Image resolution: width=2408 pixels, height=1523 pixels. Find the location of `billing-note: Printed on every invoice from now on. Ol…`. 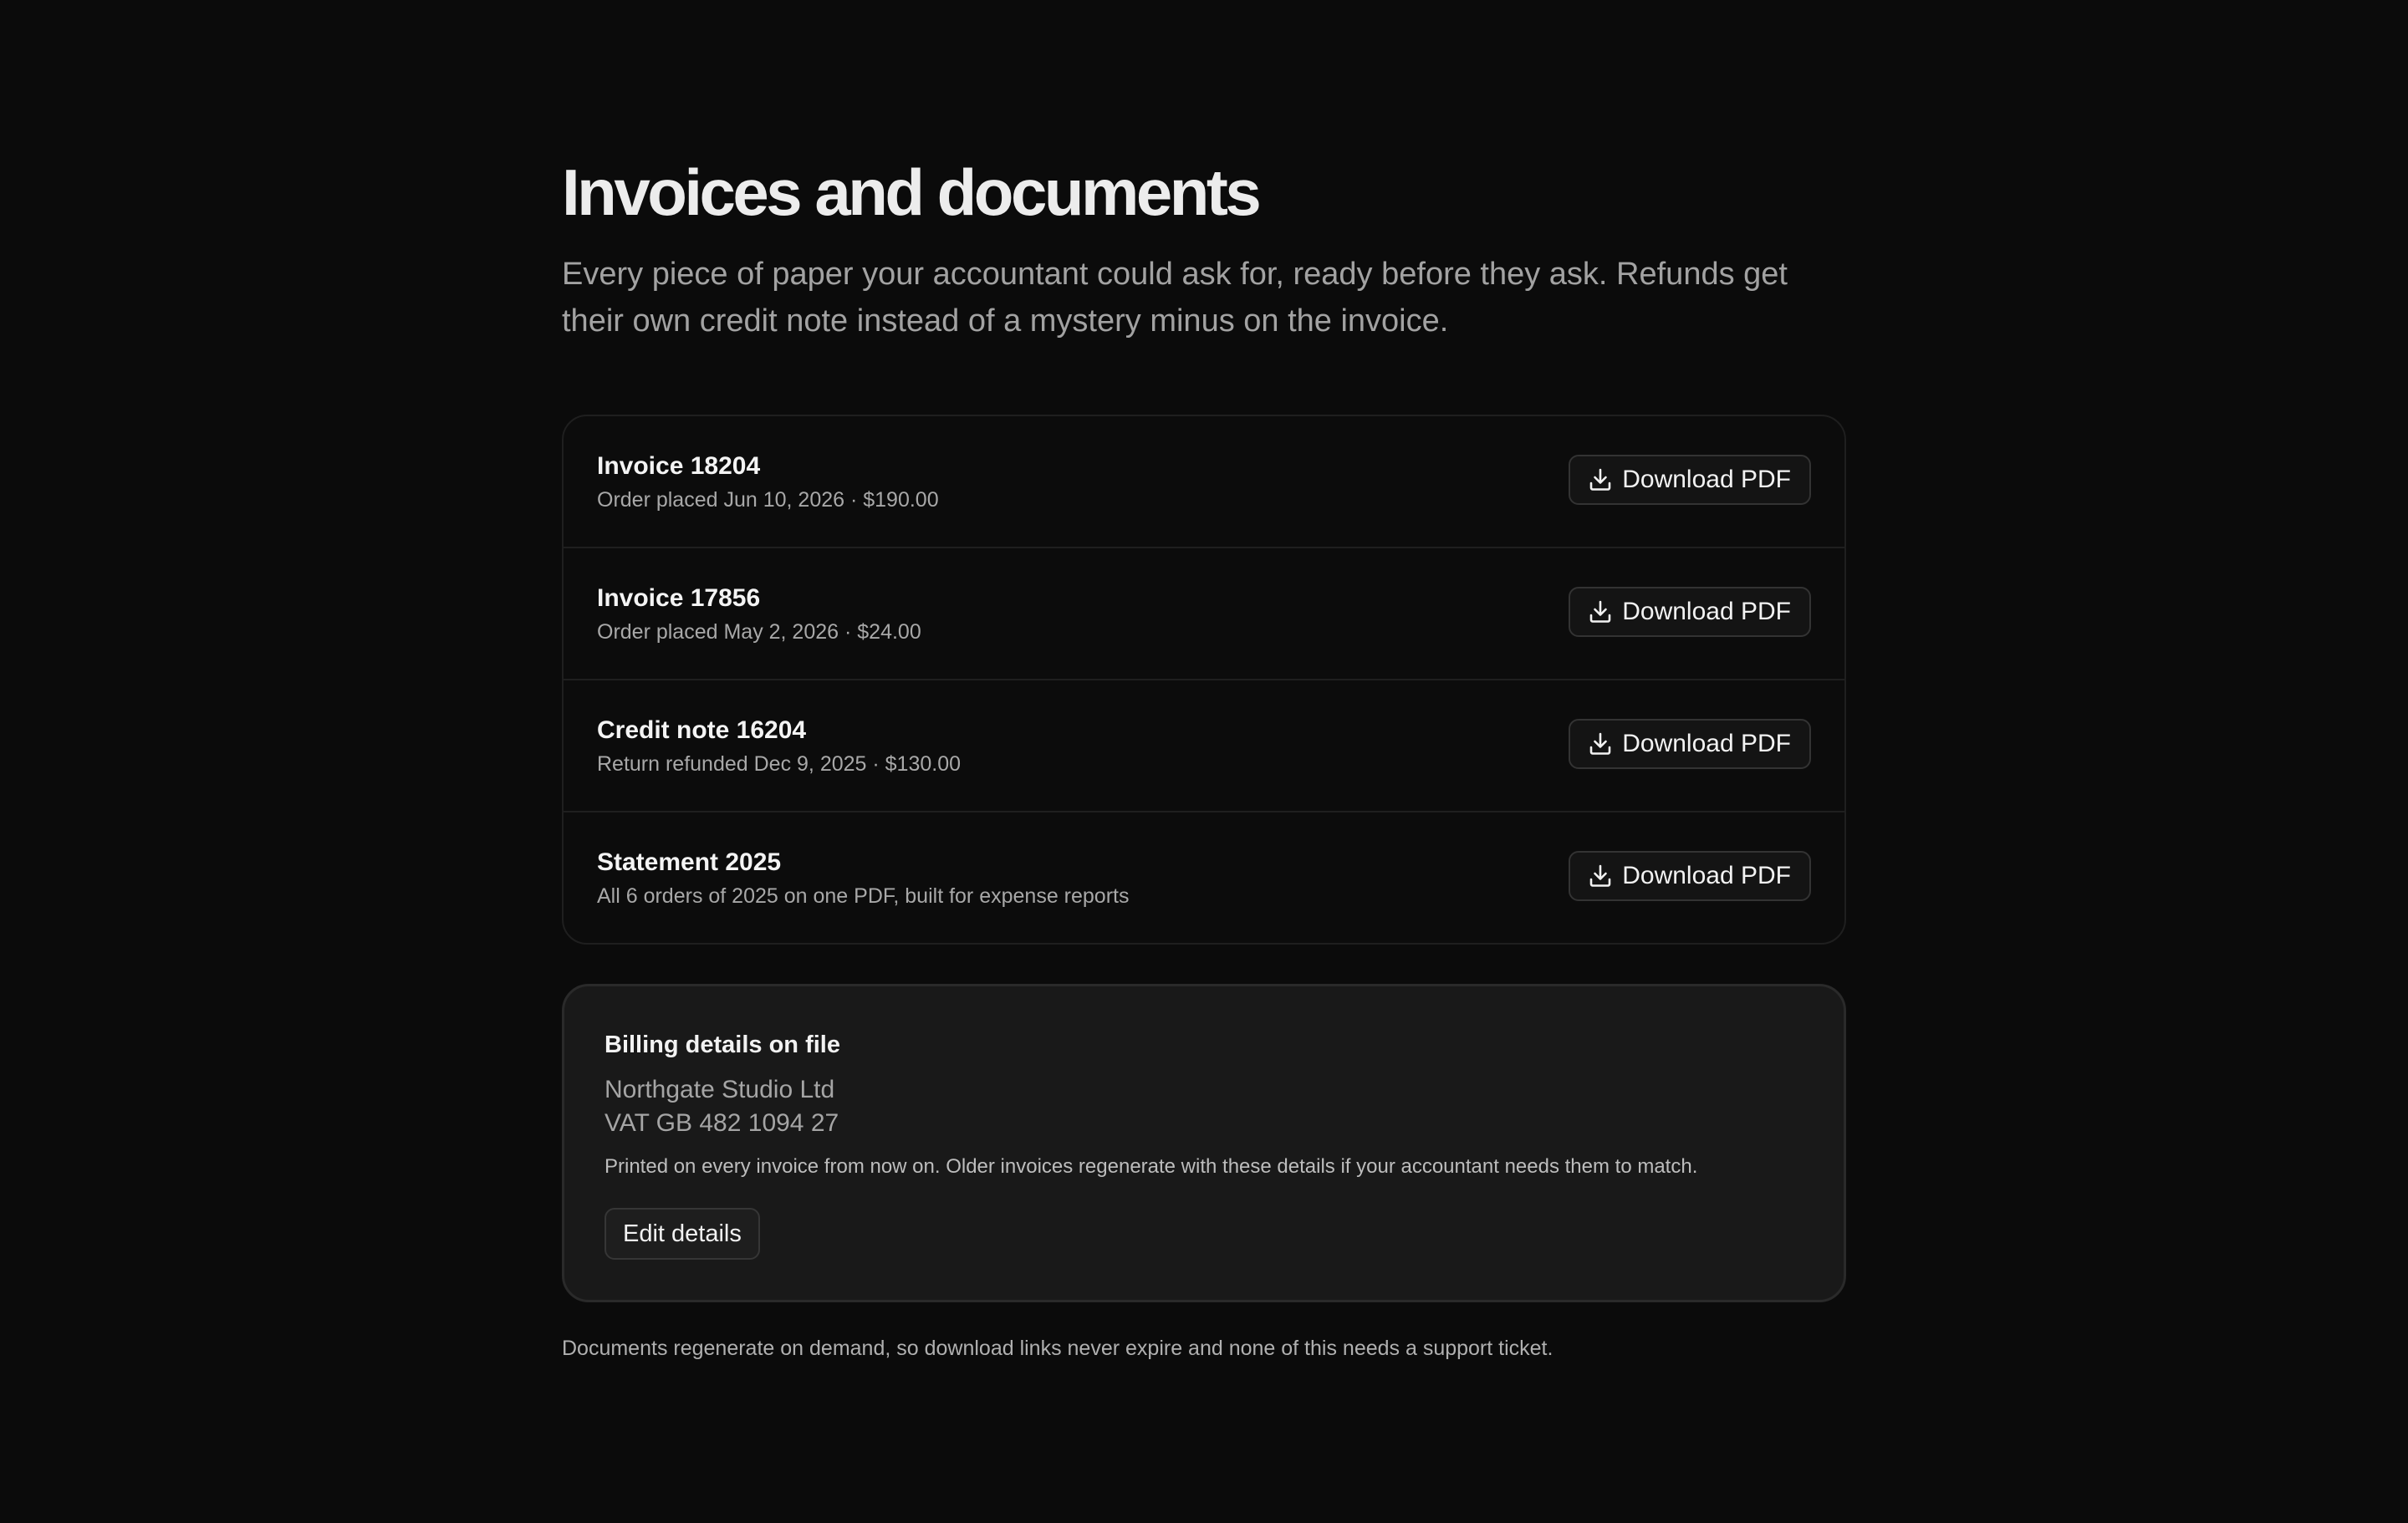

billing-note: Printed on every invoice from now on. Ol… is located at coordinates (1152, 1167).